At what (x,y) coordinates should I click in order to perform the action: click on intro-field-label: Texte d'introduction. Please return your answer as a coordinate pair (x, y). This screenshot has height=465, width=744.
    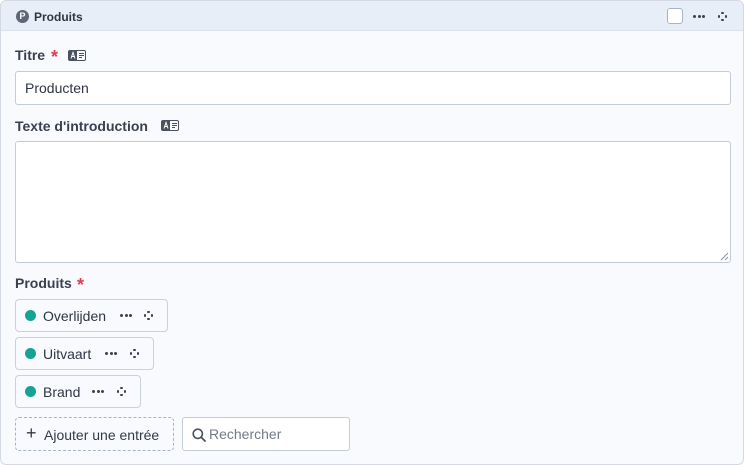
    Looking at the image, I should click on (81, 126).